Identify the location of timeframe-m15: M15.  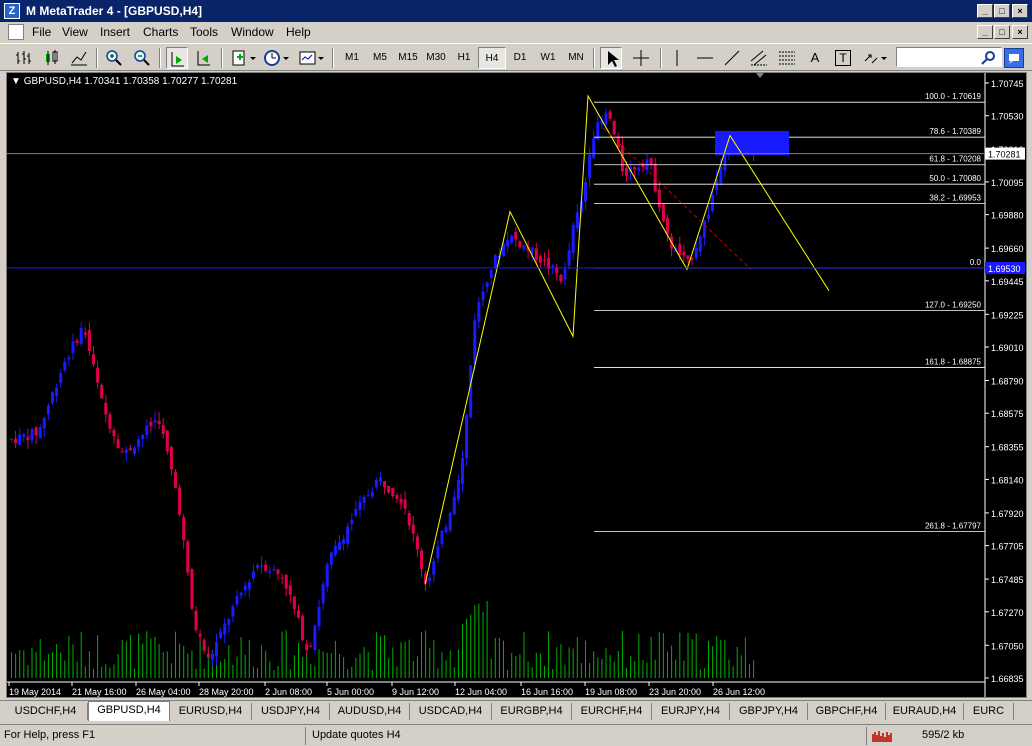
(408, 58).